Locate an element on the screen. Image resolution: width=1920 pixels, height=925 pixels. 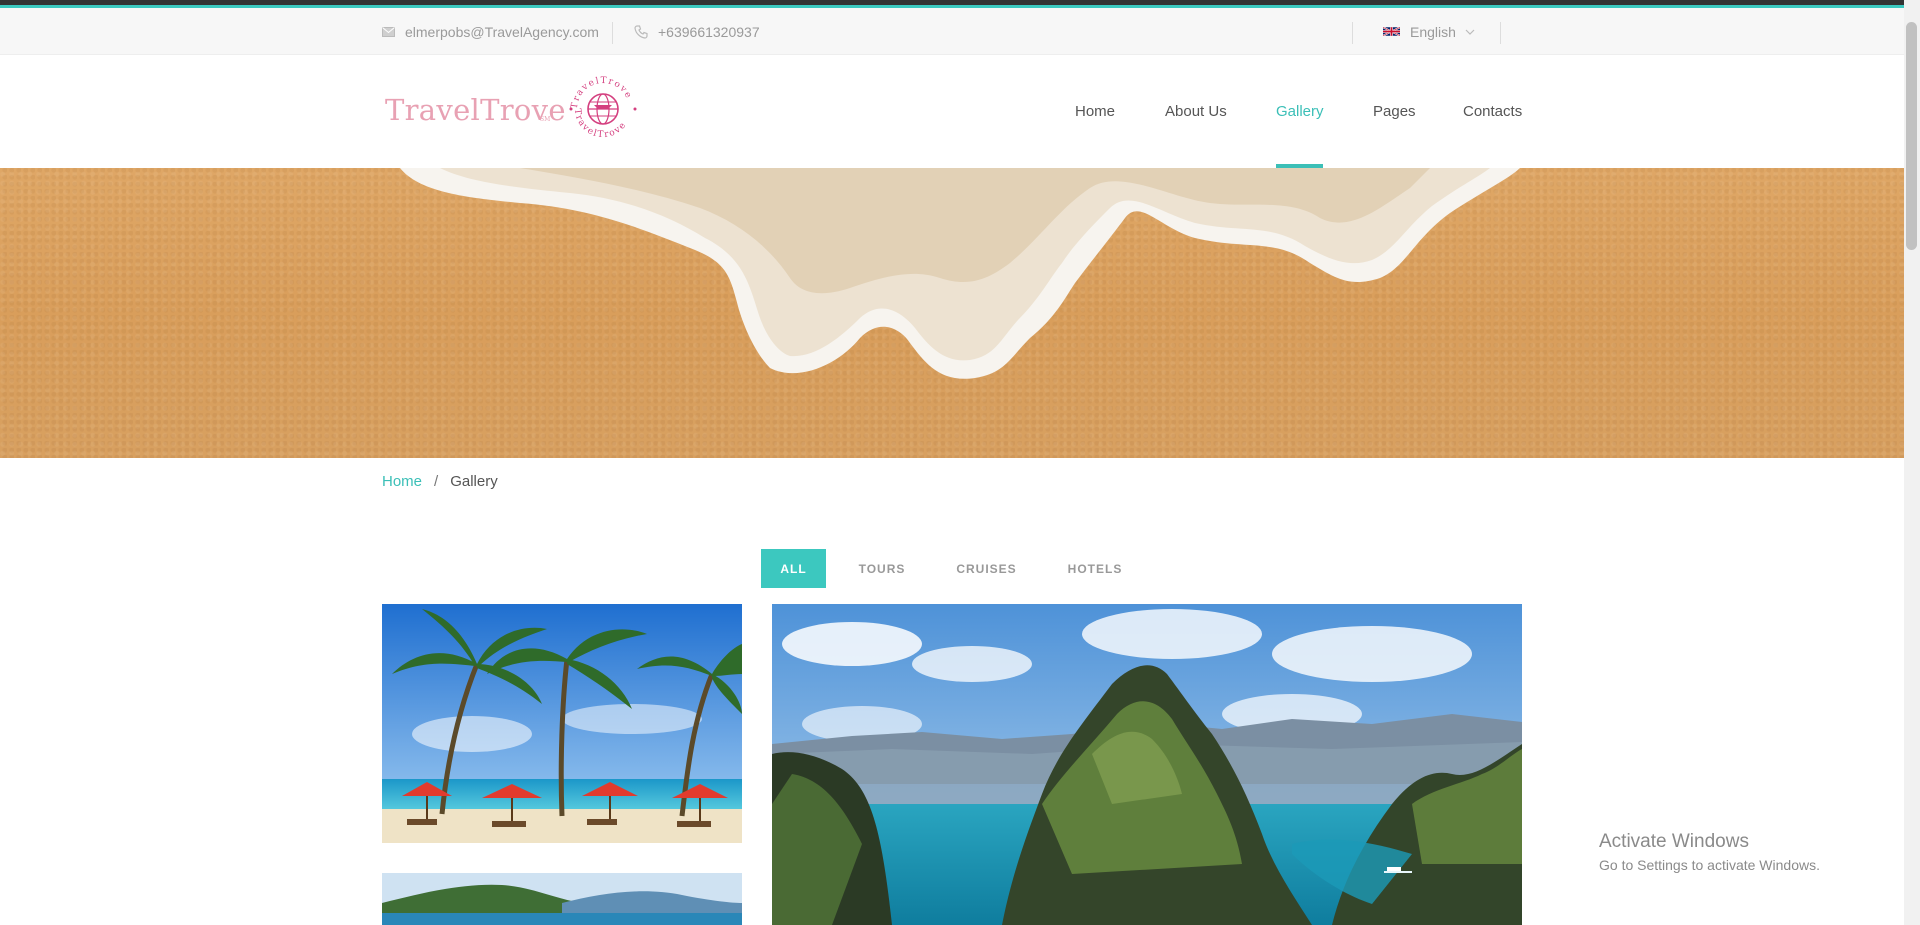
watermark-subtitle: Go to Settings to activate Windows. is located at coordinates (1709, 865).